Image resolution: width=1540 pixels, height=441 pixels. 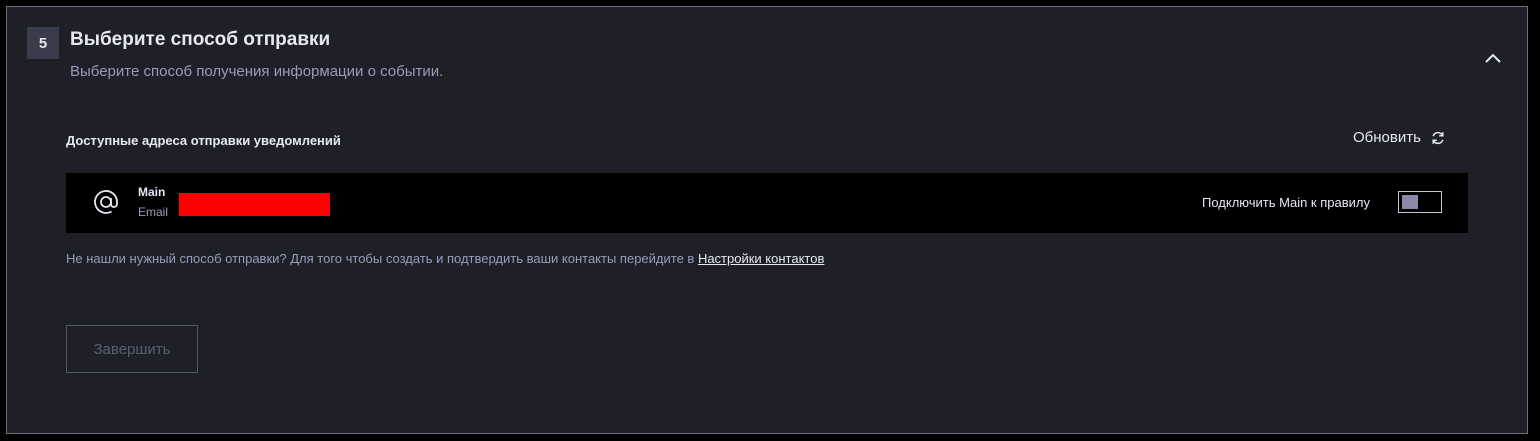 I want to click on connect-address-label: Подключить Main к правилу, so click(x=1286, y=202).